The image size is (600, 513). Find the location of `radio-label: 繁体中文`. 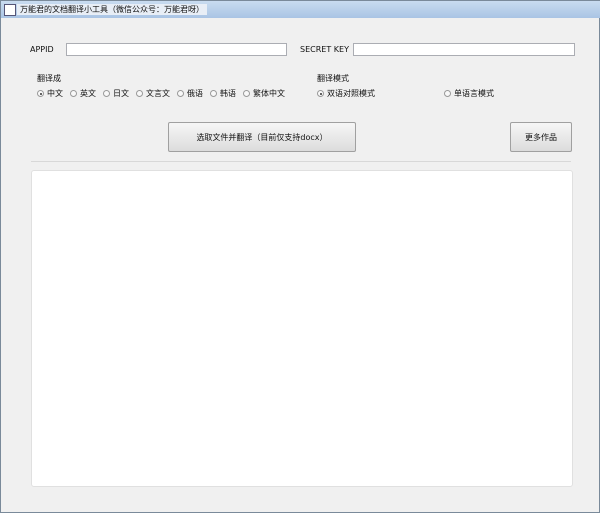

radio-label: 繁体中文 is located at coordinates (269, 93).